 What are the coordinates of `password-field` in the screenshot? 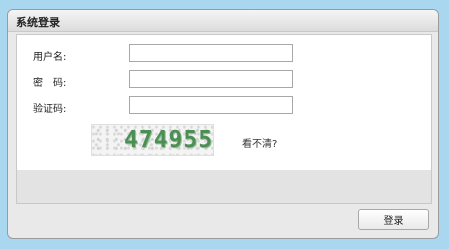 It's located at (211, 79).